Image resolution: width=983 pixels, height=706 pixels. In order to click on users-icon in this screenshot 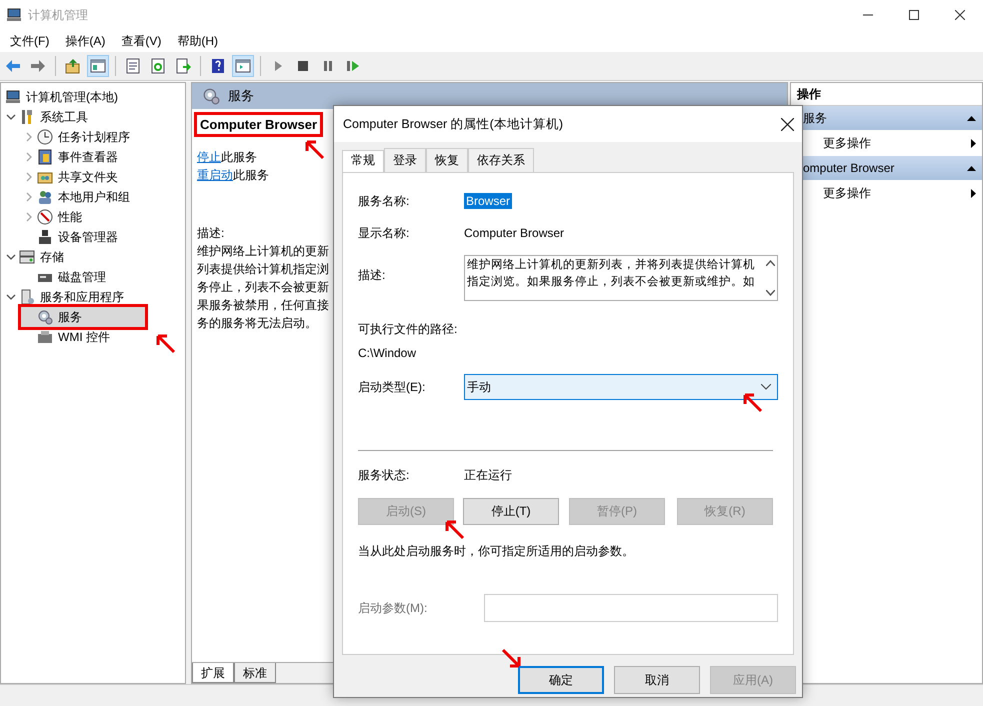, I will do `click(45, 197)`.